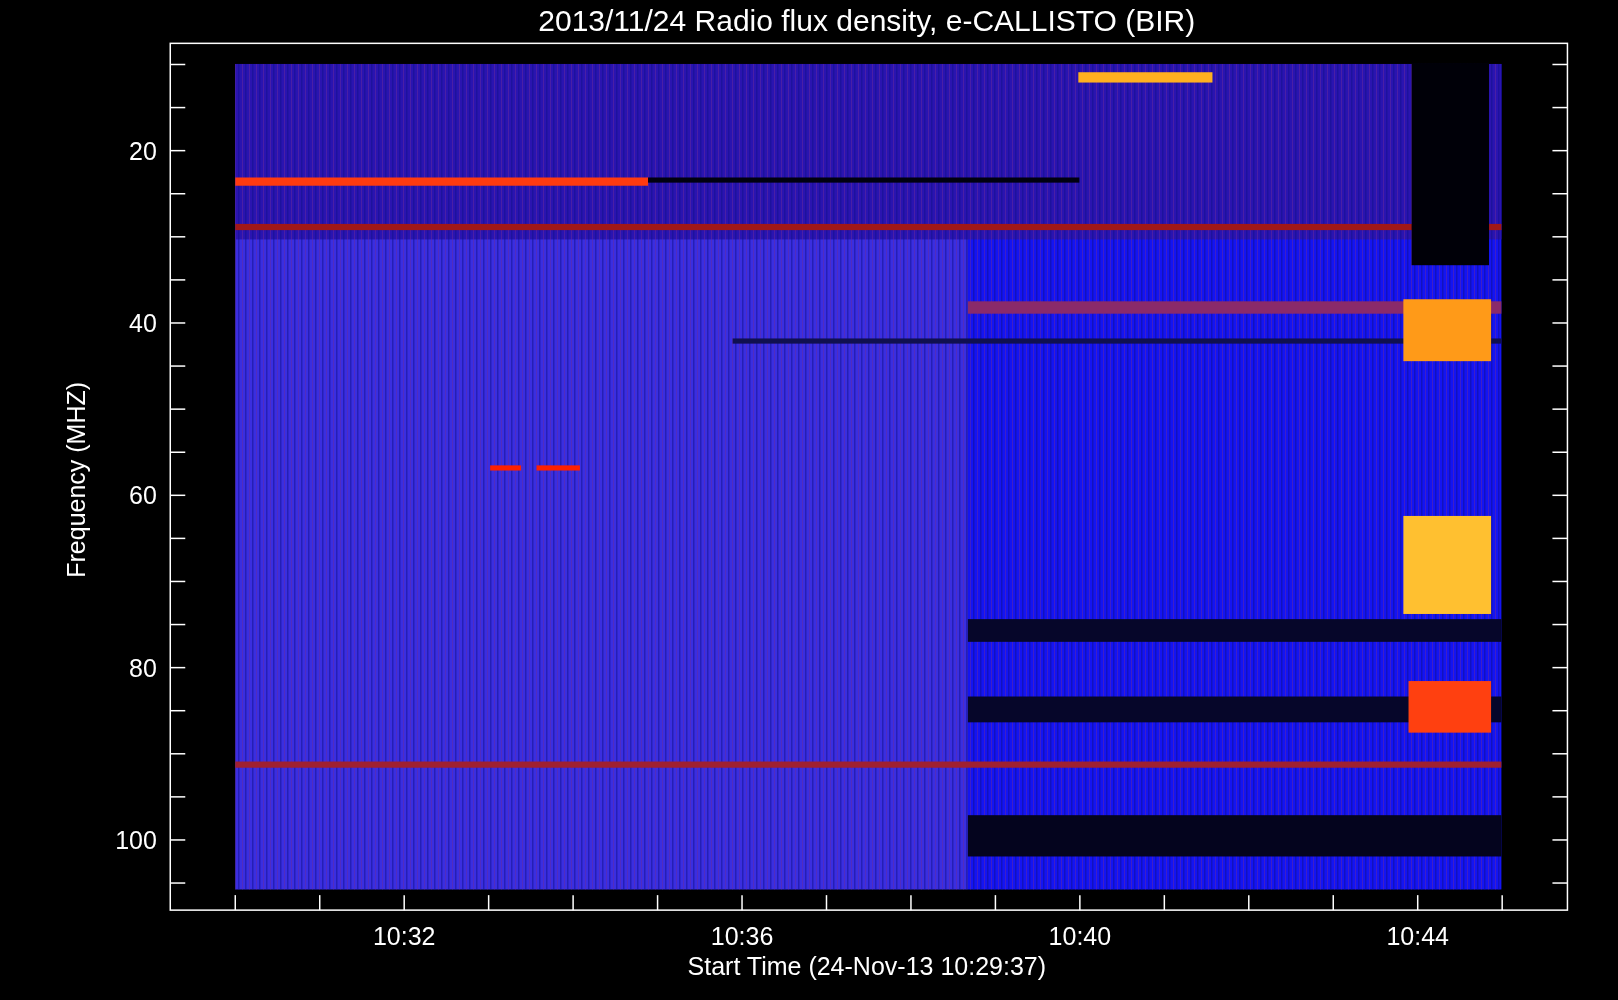  I want to click on axis-title: Frequency (MHZ), so click(75, 479).